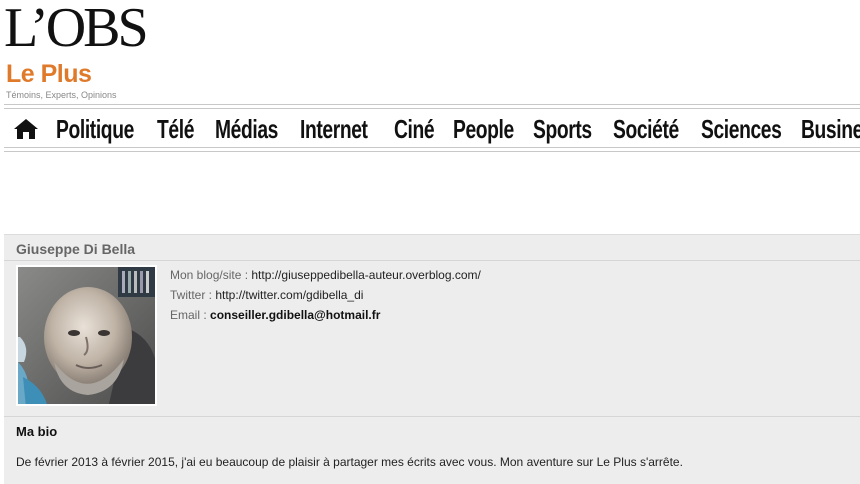 Image resolution: width=860 pixels, height=484 pixels. I want to click on email-row: Email : conseiller.gdibella@hotmail.fr, so click(510, 315).